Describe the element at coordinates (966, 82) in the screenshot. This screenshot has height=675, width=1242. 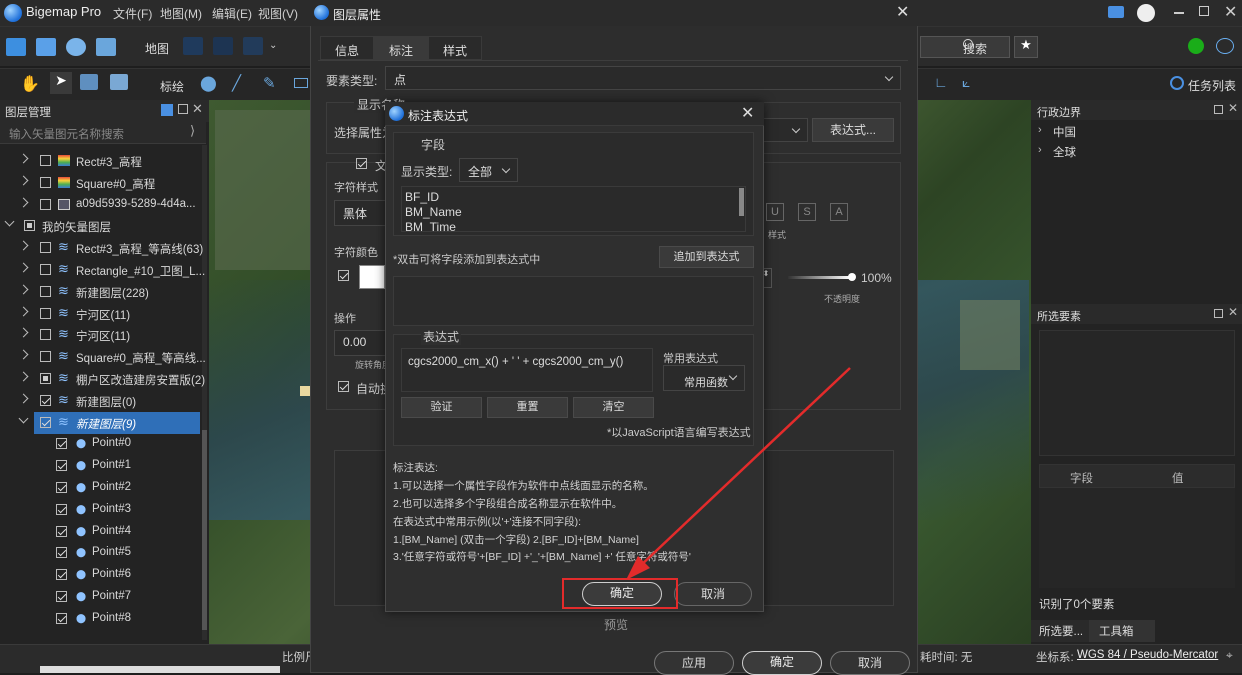
I see `angle-icon: ⟀` at that location.